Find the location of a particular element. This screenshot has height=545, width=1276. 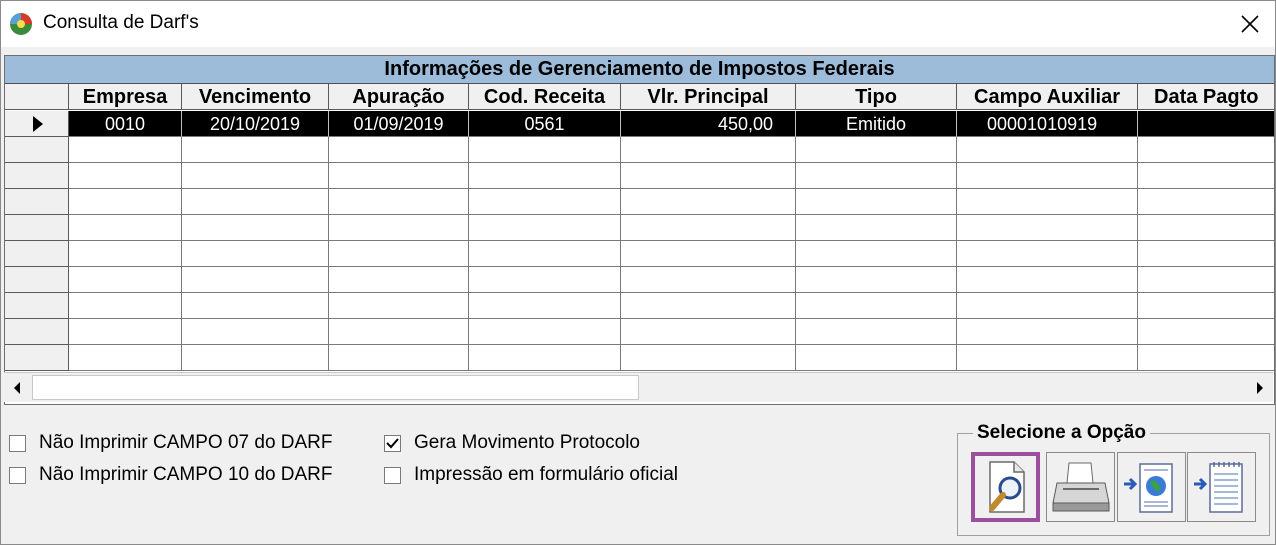

column-header-data-pagto: Data Pagto is located at coordinates (1206, 97).